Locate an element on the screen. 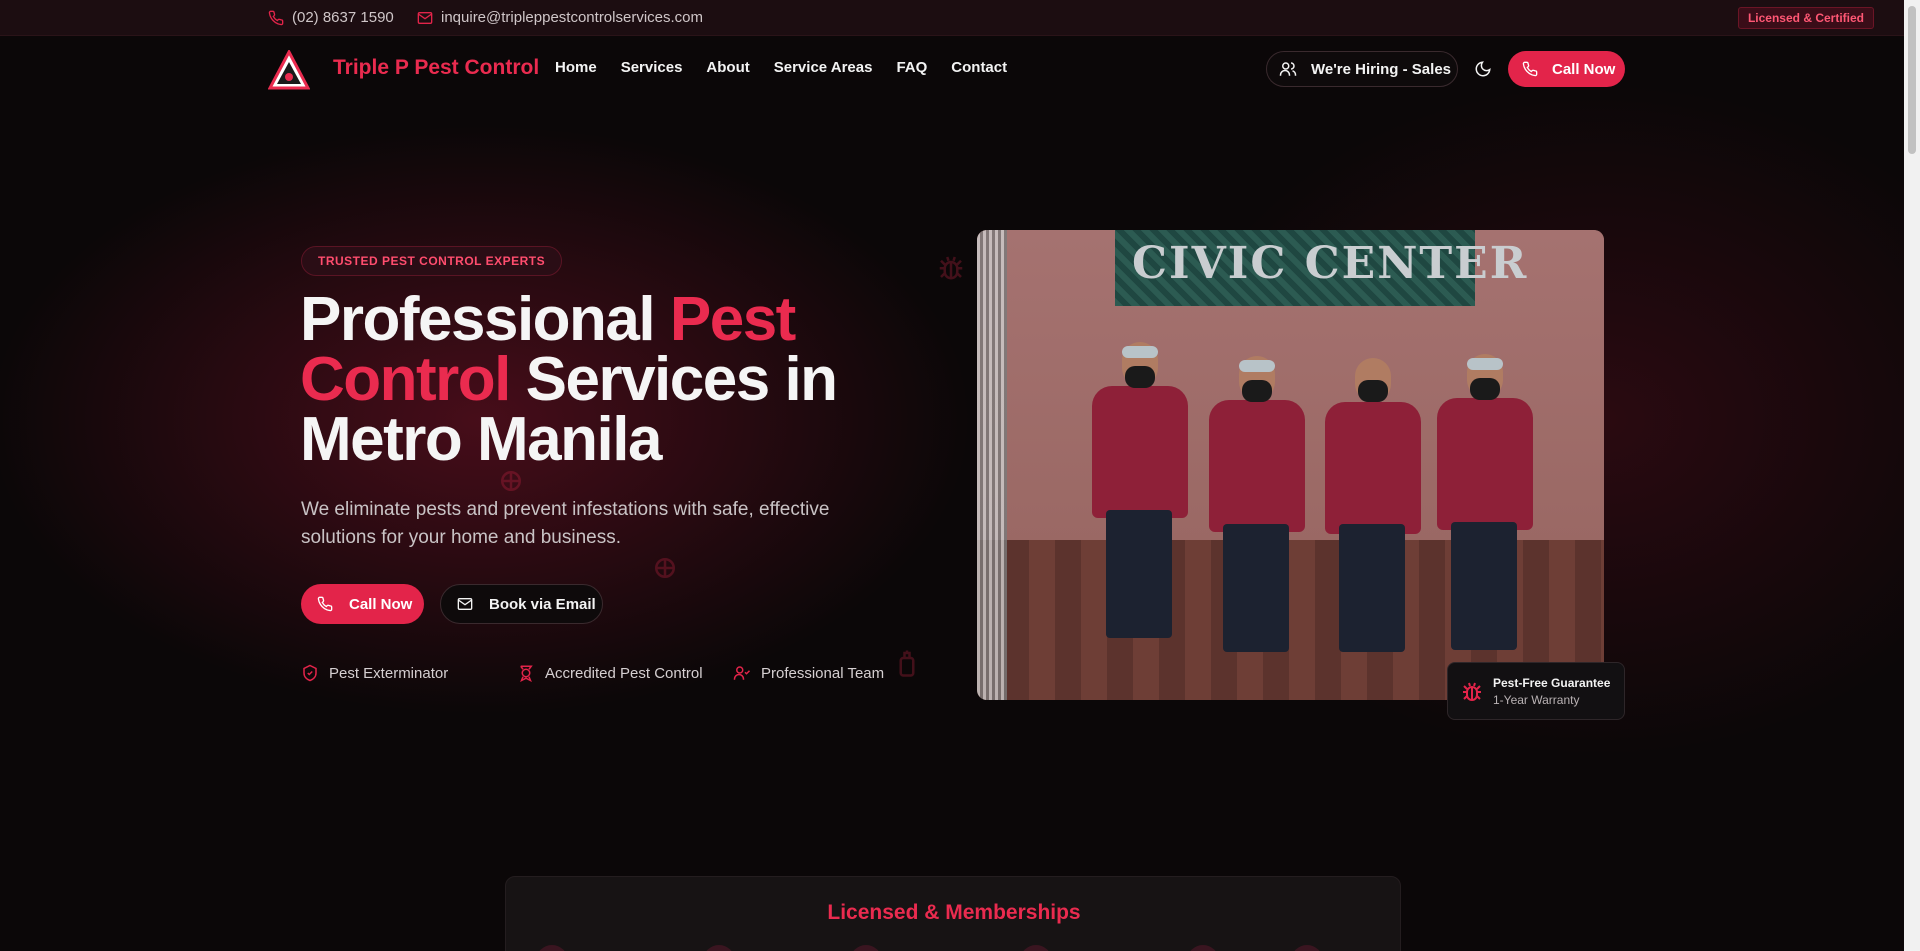 The image size is (1920, 951). feature-pest-exterminator: Pest Exterminator is located at coordinates (374, 673).